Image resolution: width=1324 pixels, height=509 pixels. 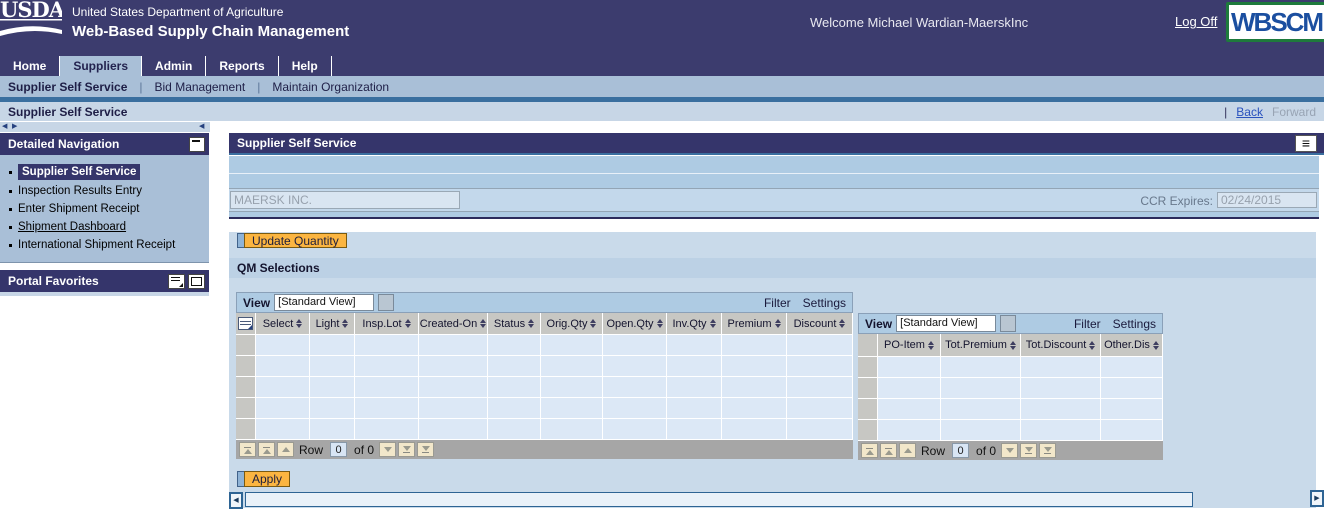 What do you see at coordinates (305, 66) in the screenshot?
I see `tab-help: Help` at bounding box center [305, 66].